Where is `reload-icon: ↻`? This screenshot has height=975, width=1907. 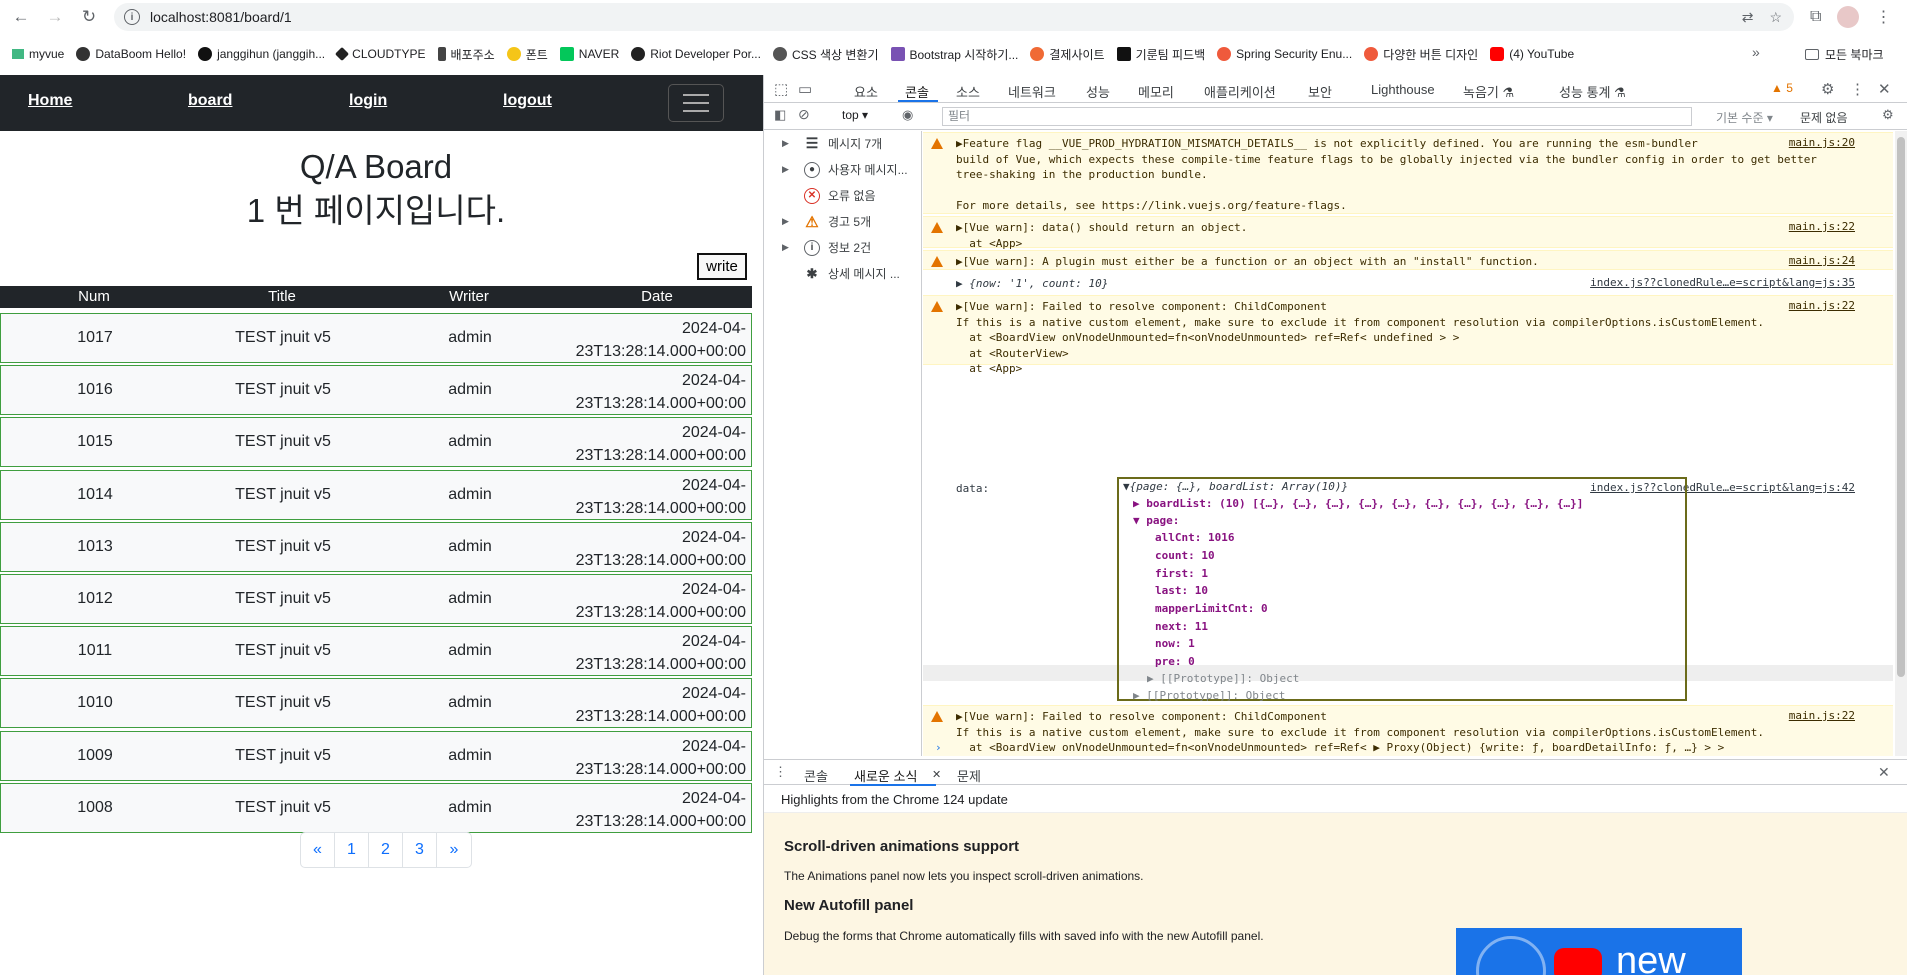 reload-icon: ↻ is located at coordinates (89, 17).